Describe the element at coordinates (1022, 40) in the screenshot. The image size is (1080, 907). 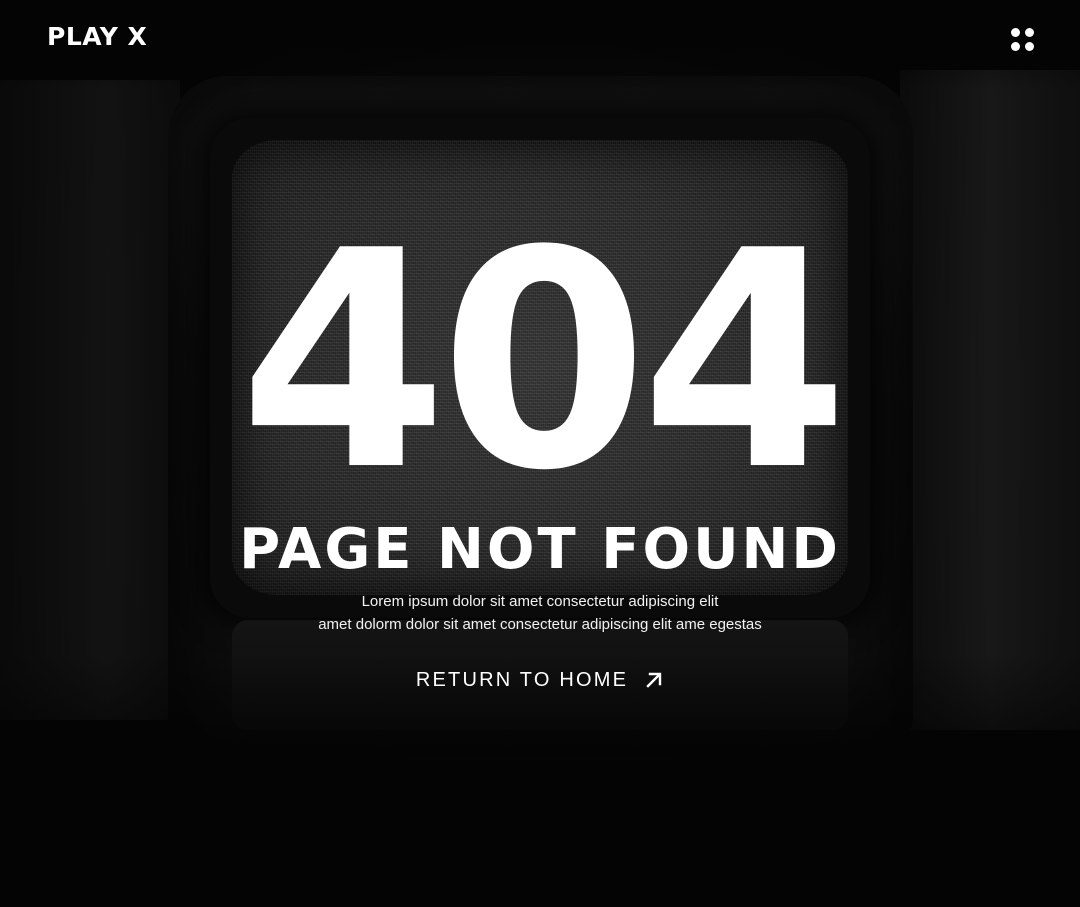
I see `menu-button` at that location.